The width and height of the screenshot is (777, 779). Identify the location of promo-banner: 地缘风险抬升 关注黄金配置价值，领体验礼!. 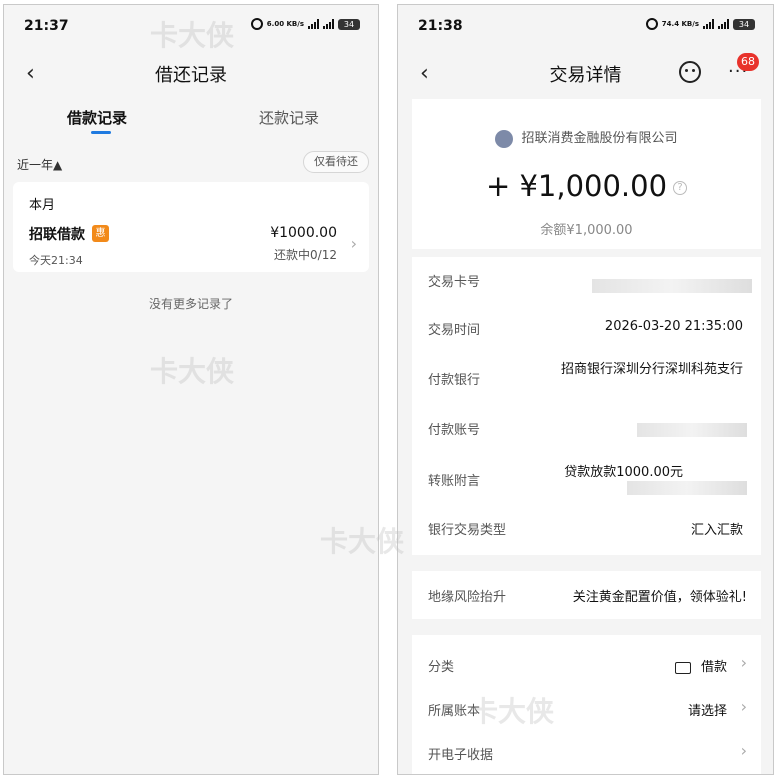
(586, 595).